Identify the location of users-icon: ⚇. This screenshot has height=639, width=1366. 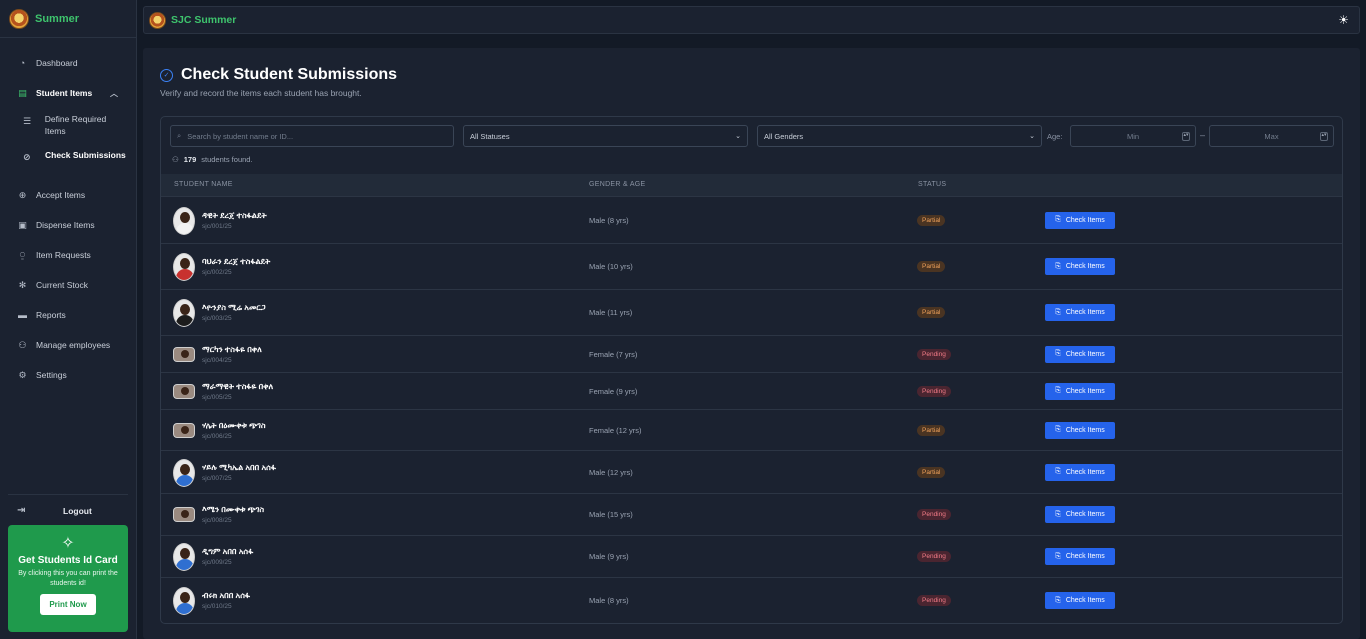
(175, 159).